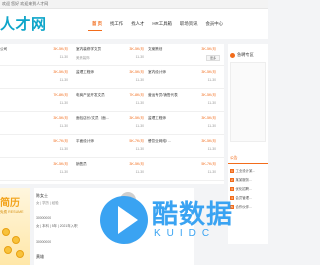 The height and width of the screenshot is (265, 320). I want to click on job-title: 电商产品开发文员, so click(90, 95).